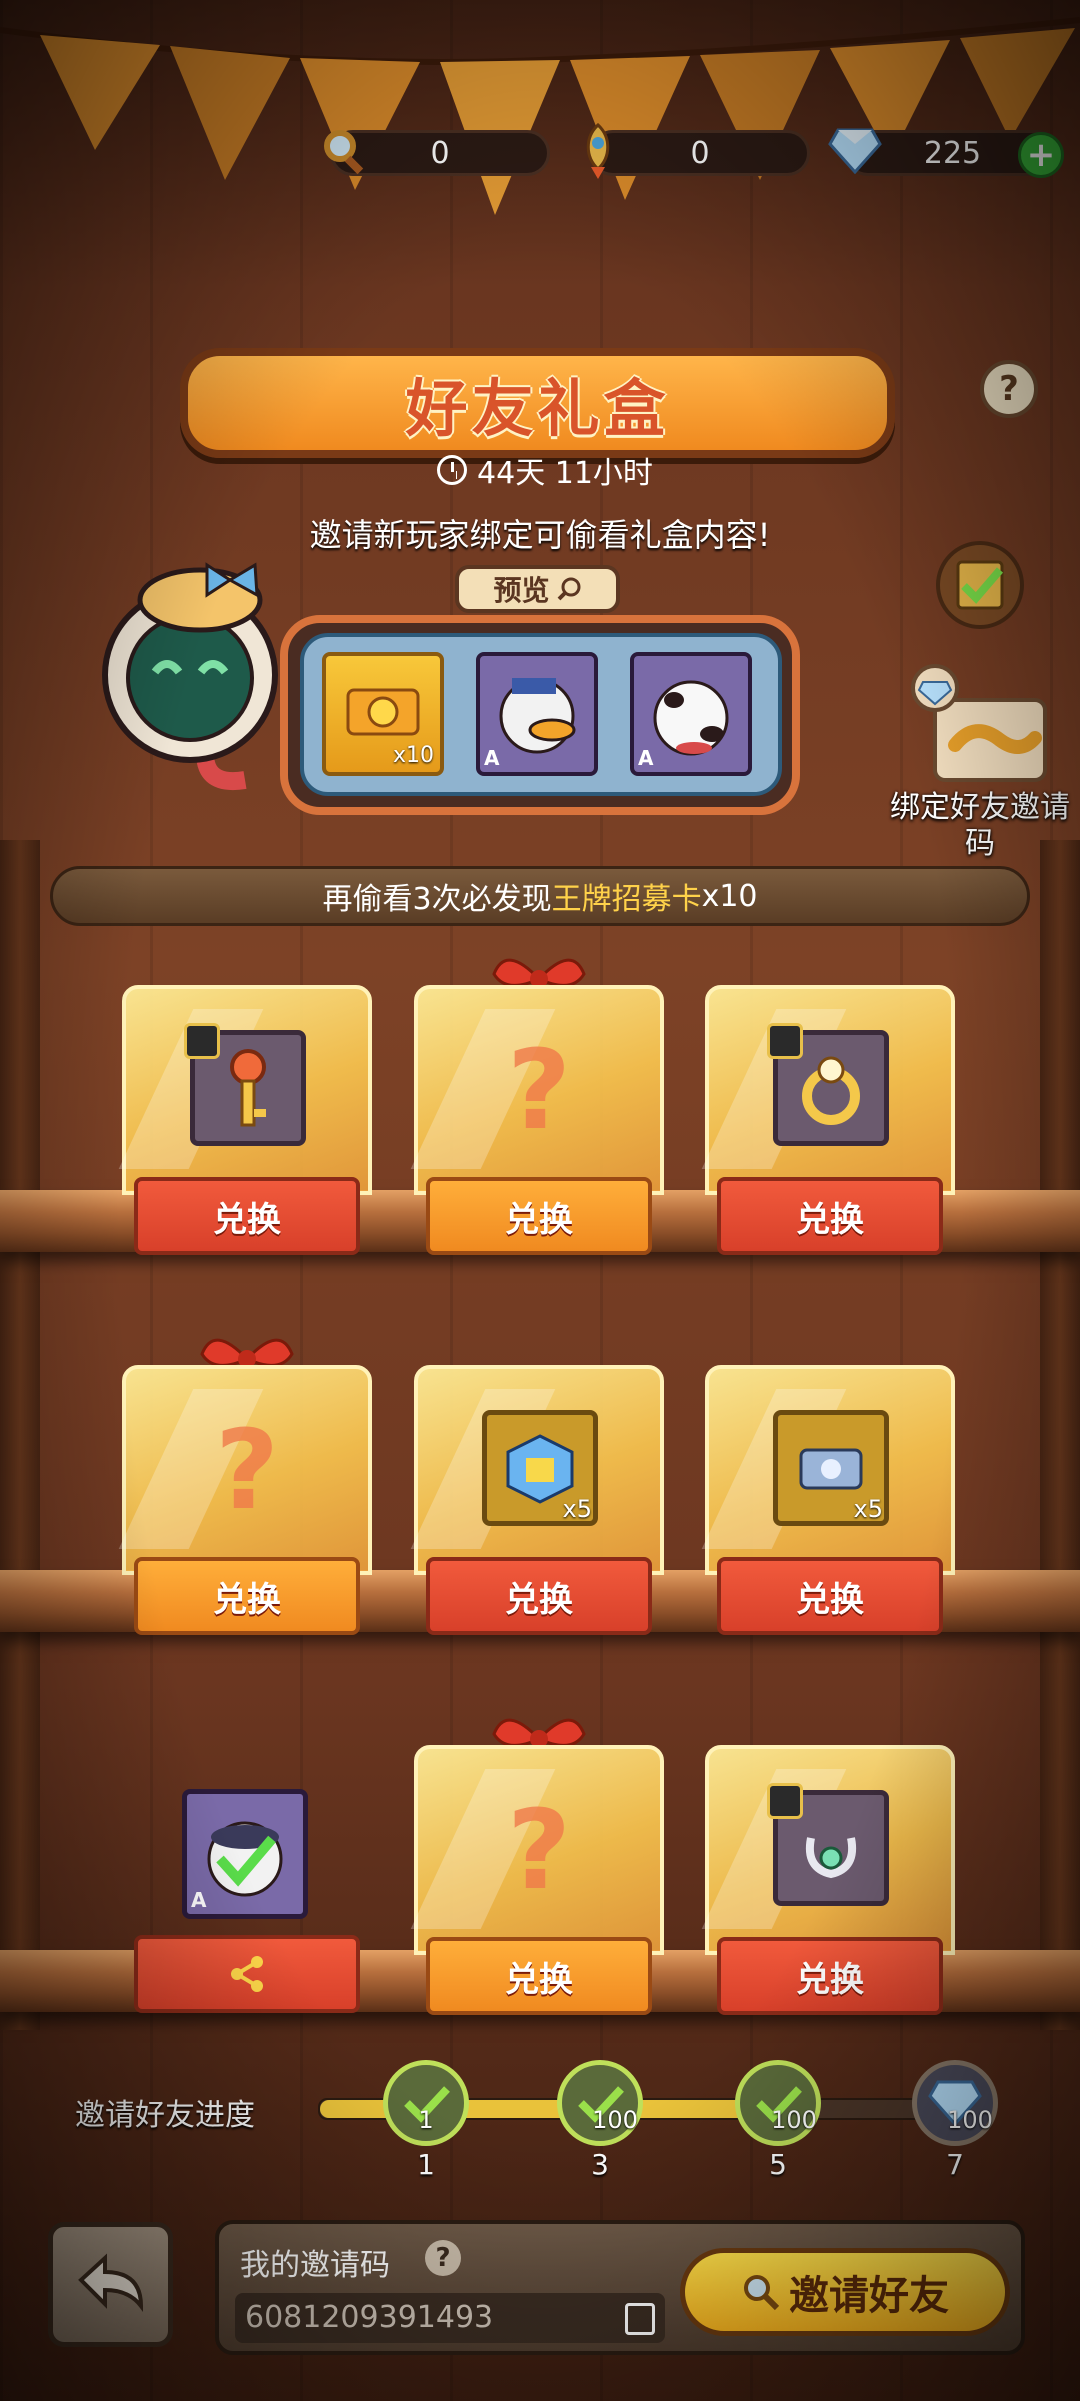  I want to click on preview-button: 预览, so click(537, 589).